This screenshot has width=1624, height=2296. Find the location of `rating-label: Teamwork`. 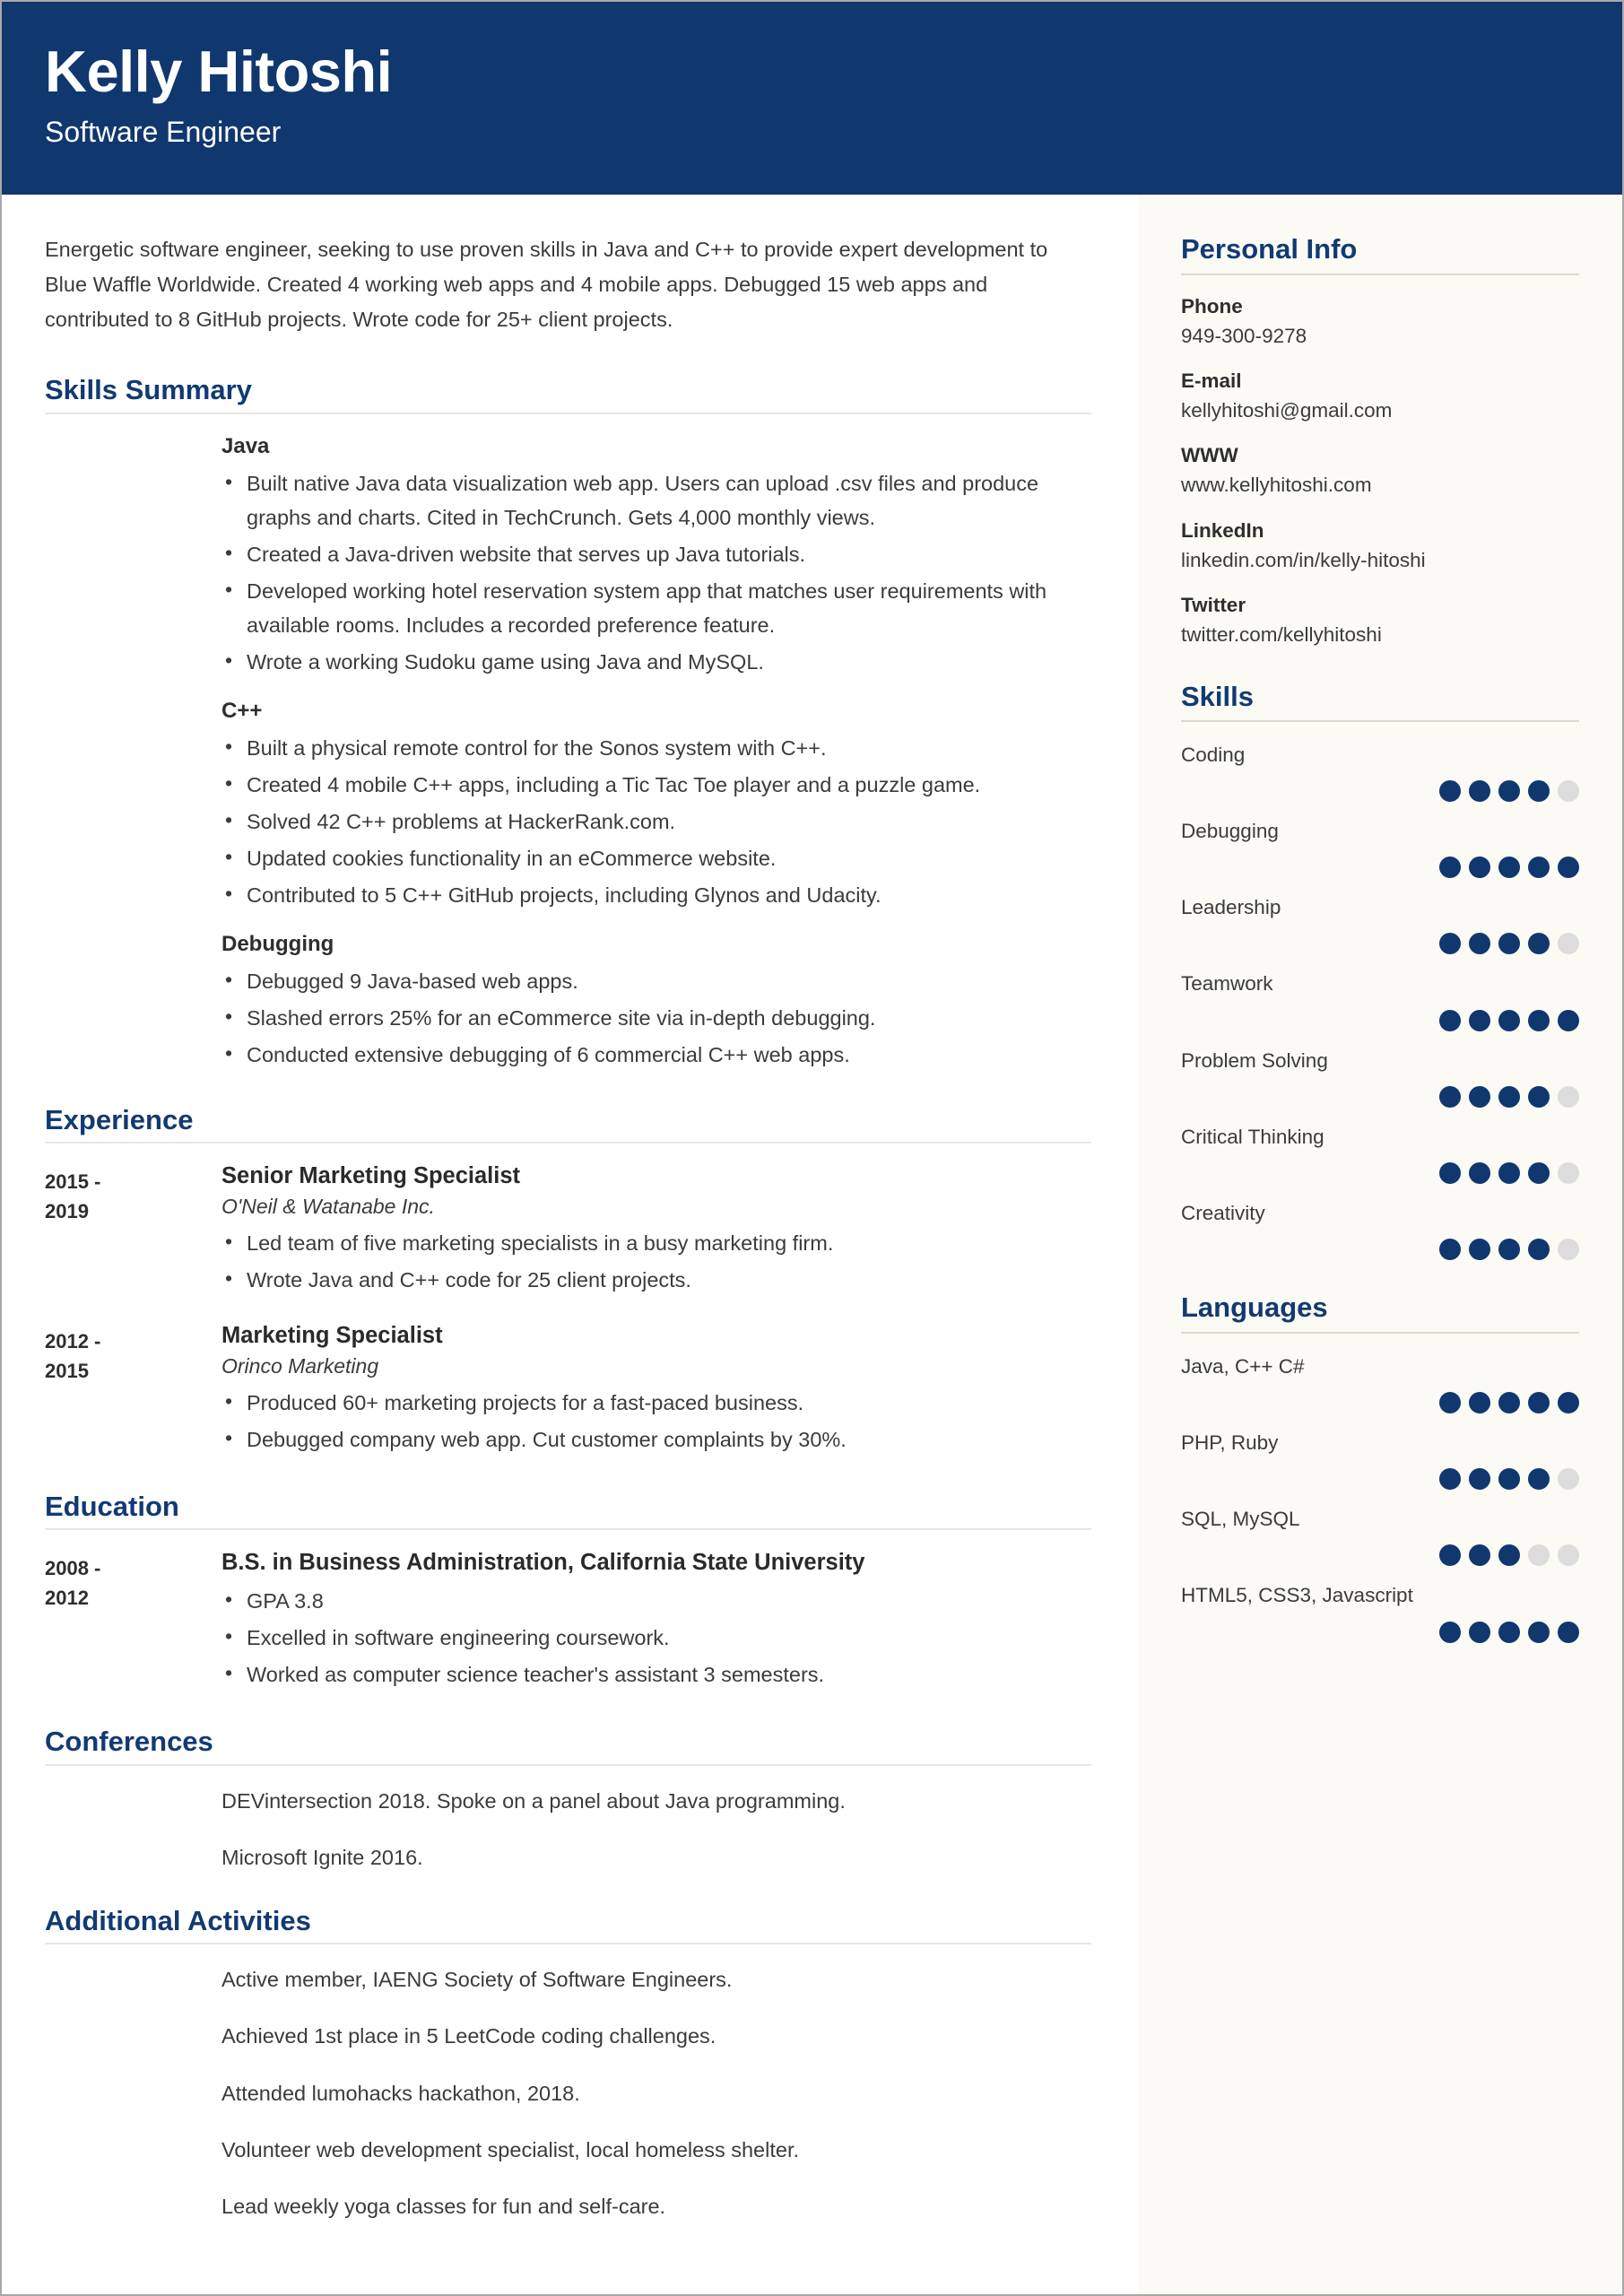

rating-label: Teamwork is located at coordinates (1227, 984).